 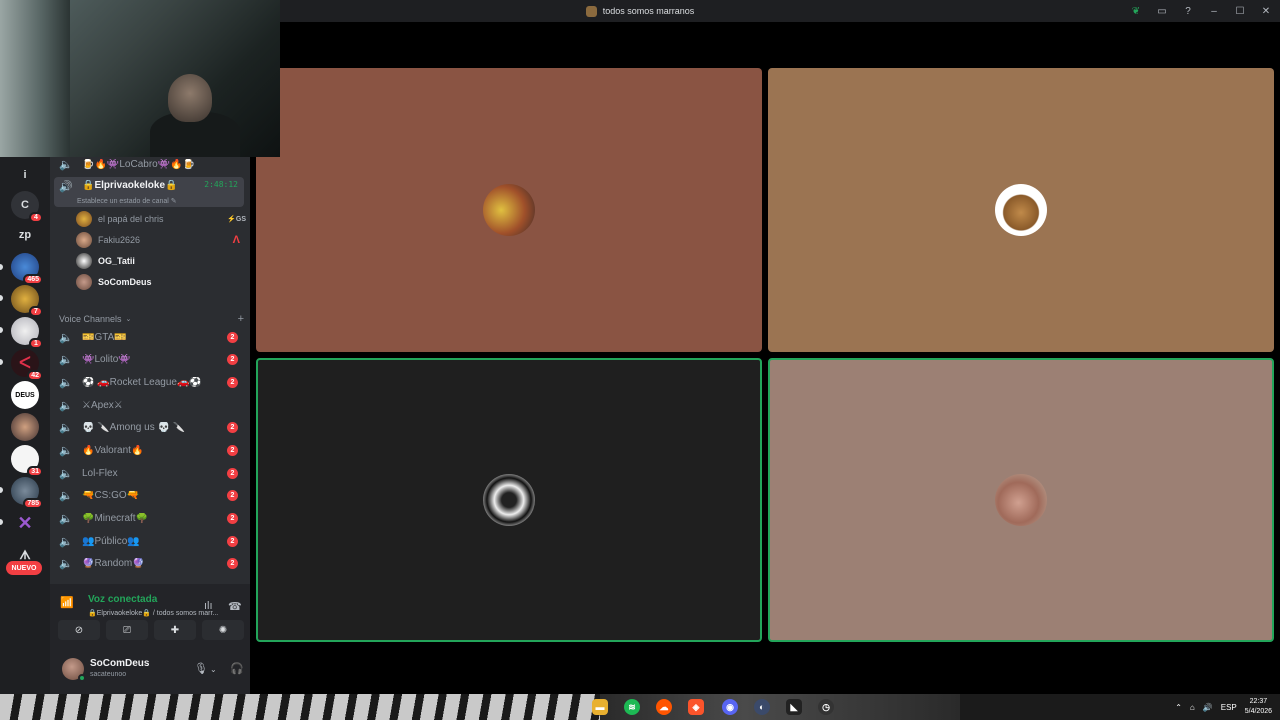 What do you see at coordinates (1229, 707) in the screenshot?
I see `language-indicator: ESP` at bounding box center [1229, 707].